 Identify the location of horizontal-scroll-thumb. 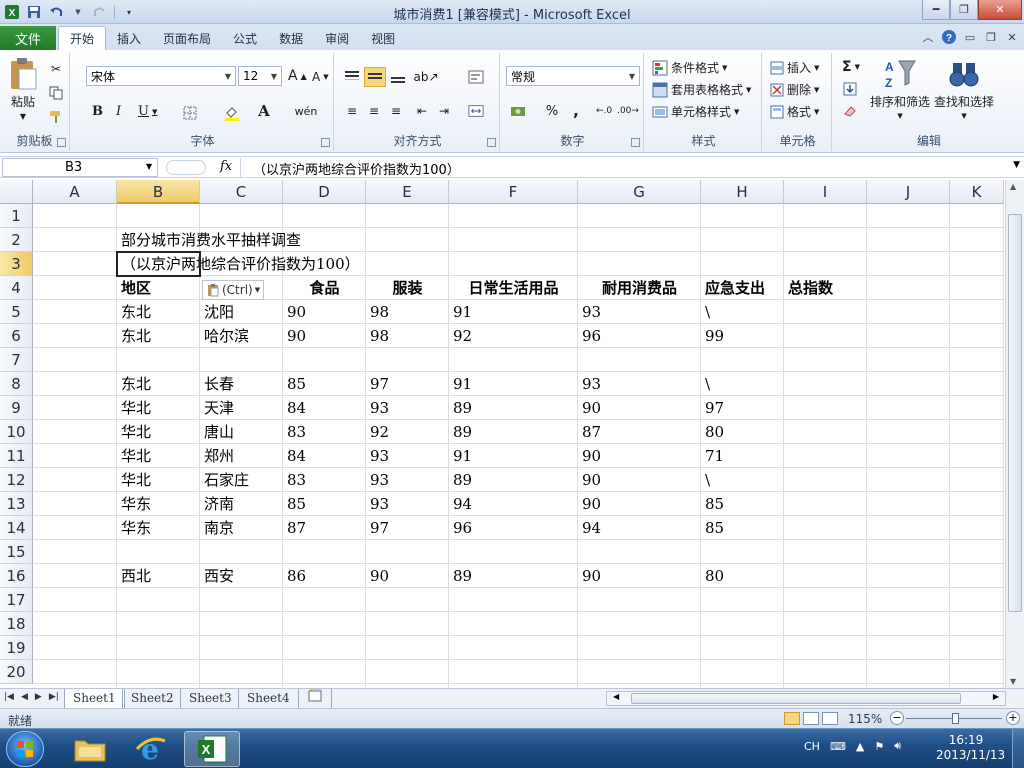
(796, 698).